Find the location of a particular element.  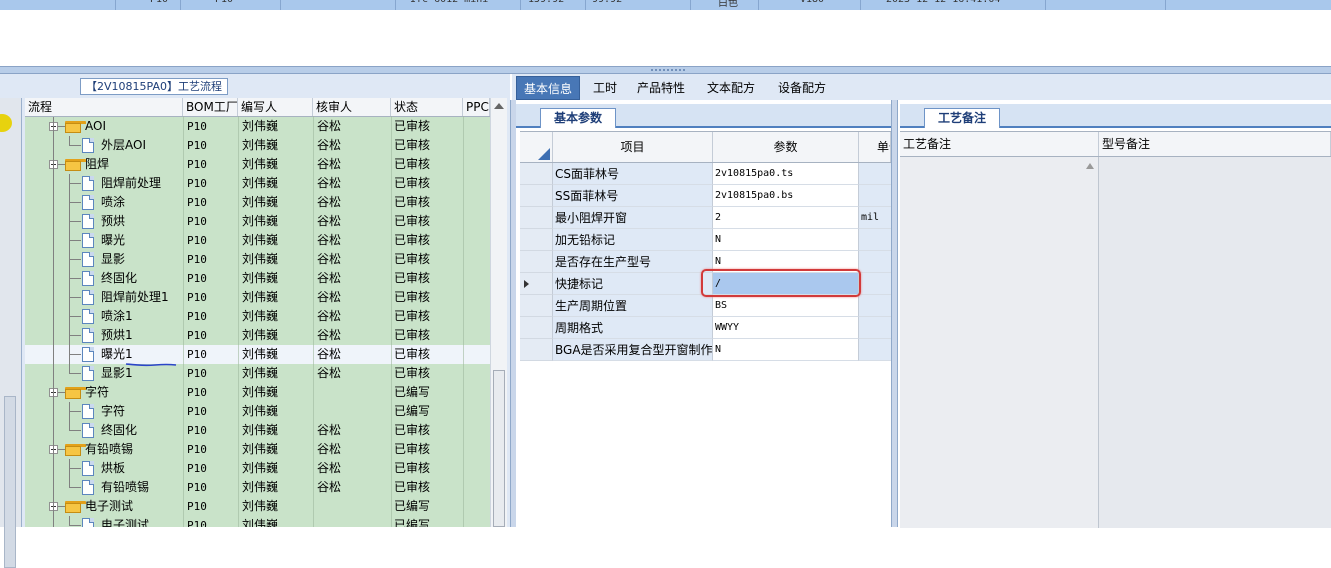

column-header-model-remark: 型号备注 is located at coordinates (1215, 144).